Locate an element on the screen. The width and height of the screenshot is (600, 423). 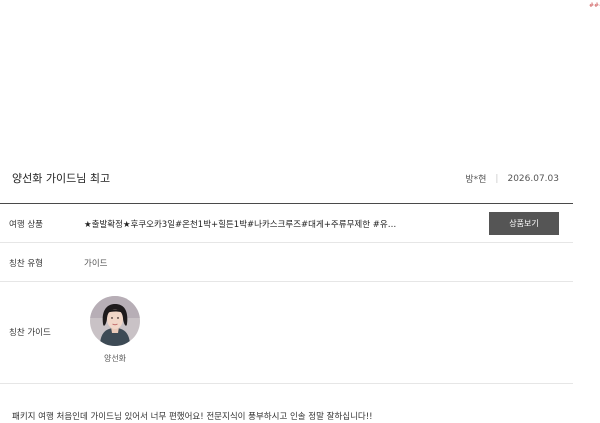
guide-card: 양선화 is located at coordinates (115, 330).